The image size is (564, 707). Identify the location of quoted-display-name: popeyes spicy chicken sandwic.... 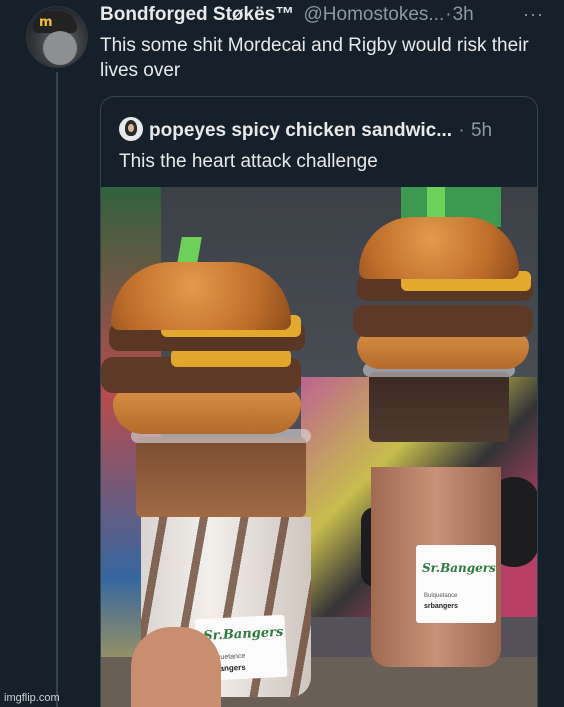
(301, 130).